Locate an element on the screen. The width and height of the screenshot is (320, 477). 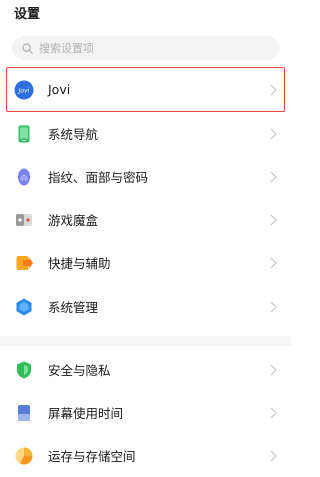
settings-item-label: 系统导航 is located at coordinates (73, 134).